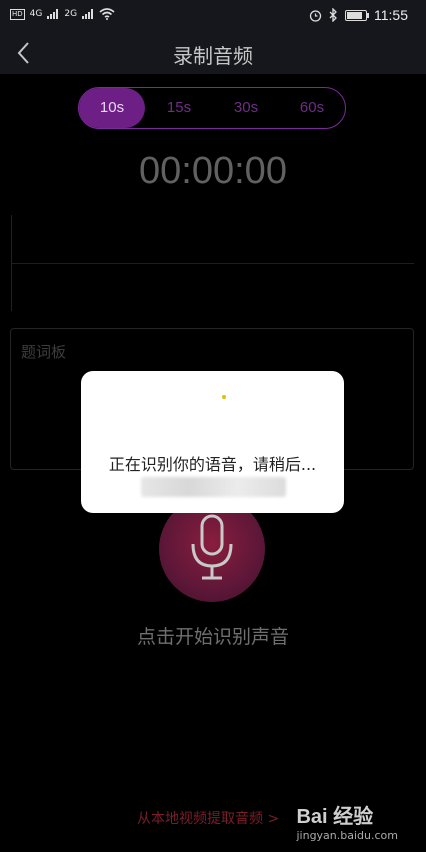 This screenshot has width=426, height=852. I want to click on watermark: Bai 经验 jingyan.baidu.com, so click(347, 821).